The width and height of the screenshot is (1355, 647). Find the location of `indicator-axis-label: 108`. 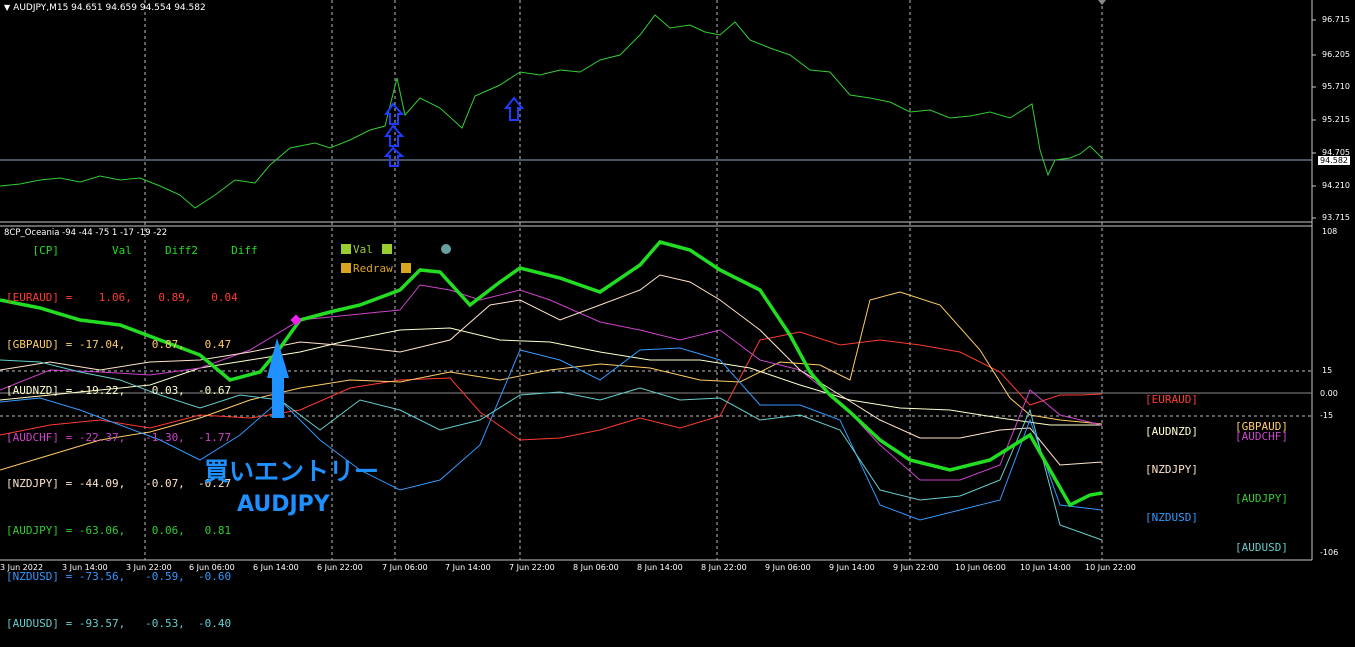

indicator-axis-label: 108 is located at coordinates (1330, 231).